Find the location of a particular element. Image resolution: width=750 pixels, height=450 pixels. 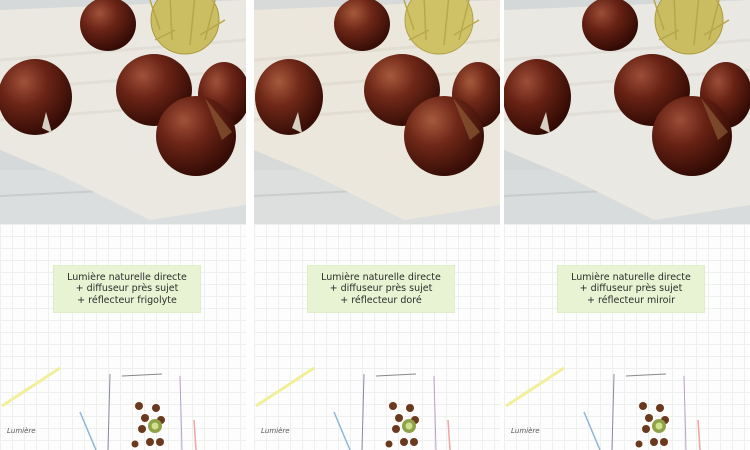

note-line-3: + réflecteur frigolyte is located at coordinates (127, 300).